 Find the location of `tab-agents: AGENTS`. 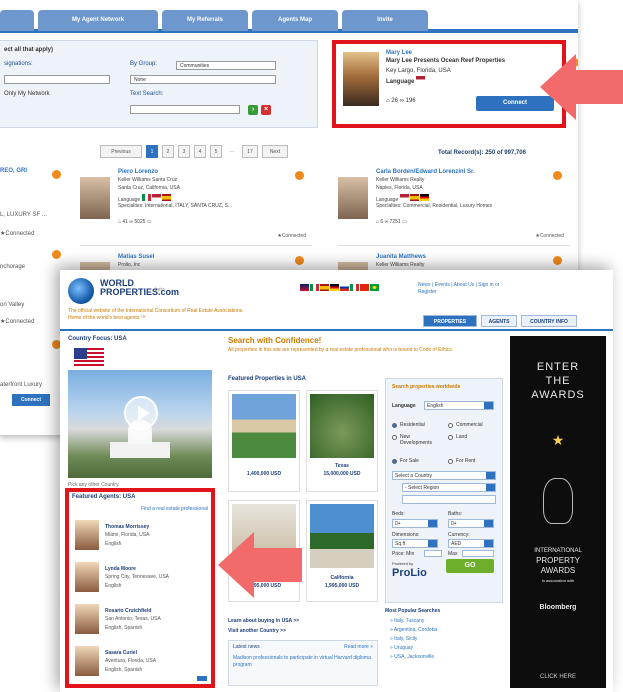

tab-agents: AGENTS is located at coordinates (499, 321).